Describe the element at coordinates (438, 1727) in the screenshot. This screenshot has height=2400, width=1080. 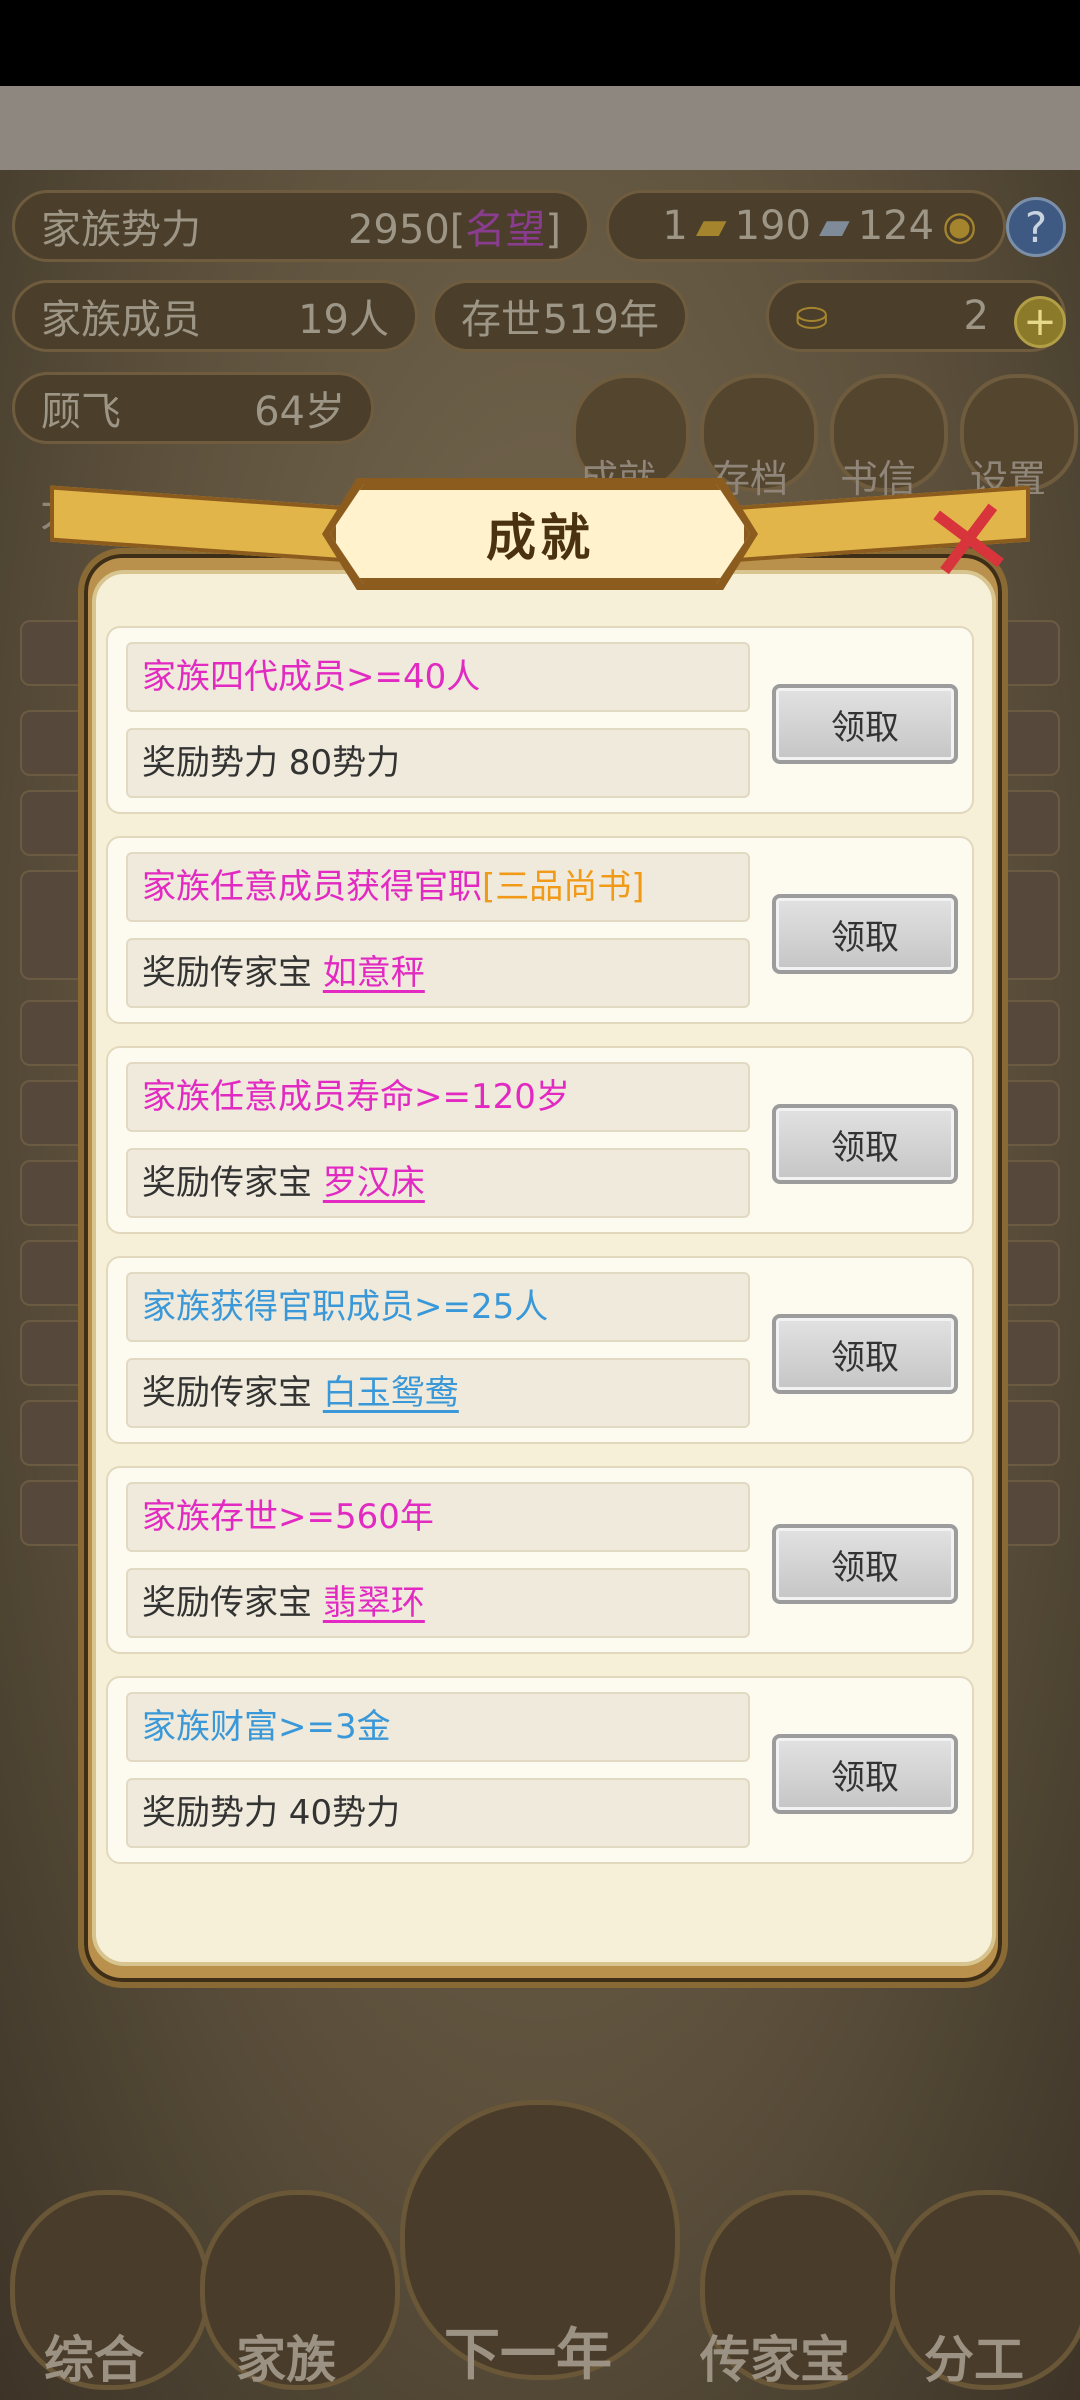
I see `achievement-condition: 家族财富>=3金` at that location.